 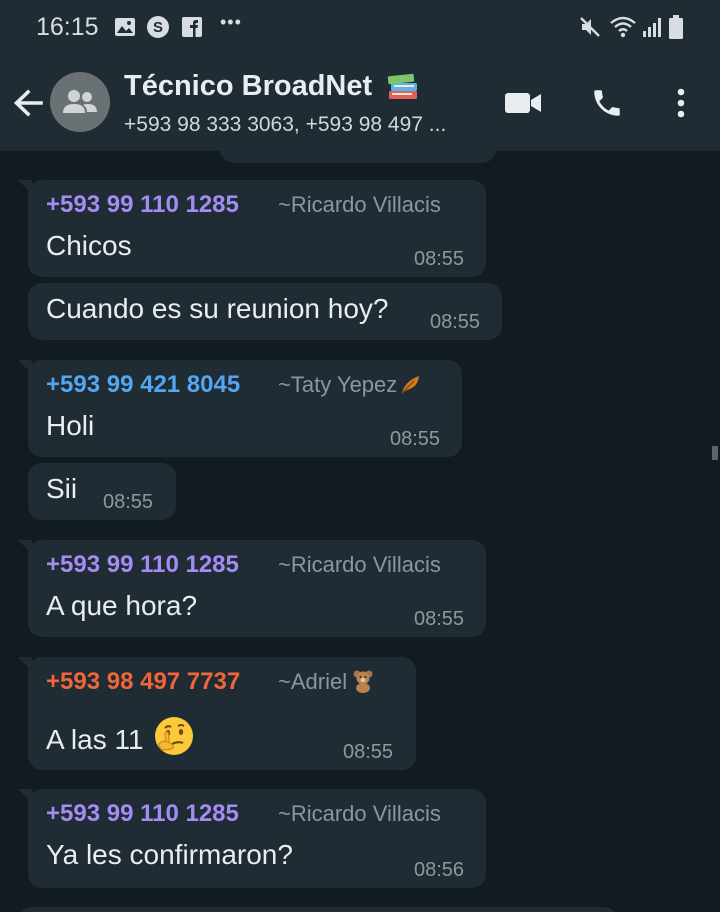 I want to click on sender-alias: ~Adriel, so click(x=326, y=682).